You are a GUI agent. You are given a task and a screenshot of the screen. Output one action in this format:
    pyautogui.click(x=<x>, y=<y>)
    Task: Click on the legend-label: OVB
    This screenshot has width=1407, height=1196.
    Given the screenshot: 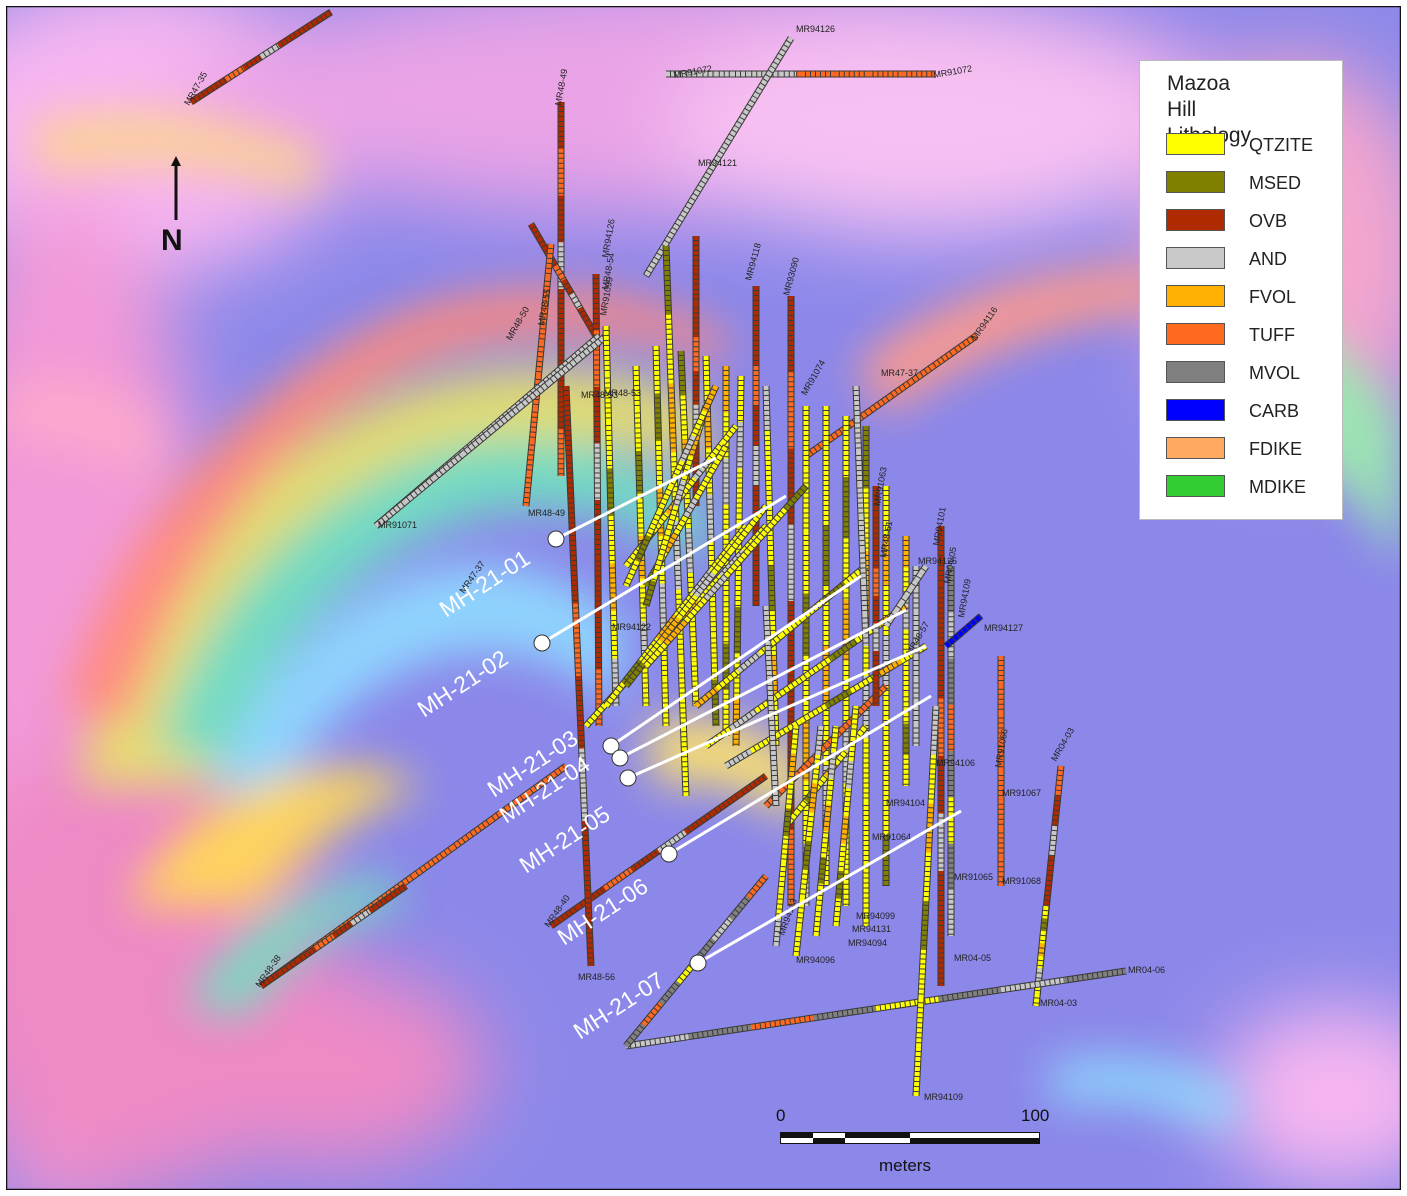 What is the action you would take?
    pyautogui.click(x=1268, y=221)
    